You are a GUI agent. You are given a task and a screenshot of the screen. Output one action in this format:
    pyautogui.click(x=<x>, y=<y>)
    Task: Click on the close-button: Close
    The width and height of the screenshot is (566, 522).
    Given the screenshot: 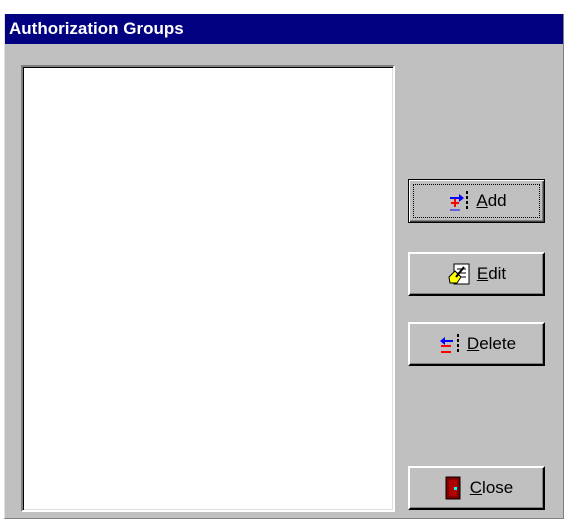 What is the action you would take?
    pyautogui.click(x=476, y=488)
    